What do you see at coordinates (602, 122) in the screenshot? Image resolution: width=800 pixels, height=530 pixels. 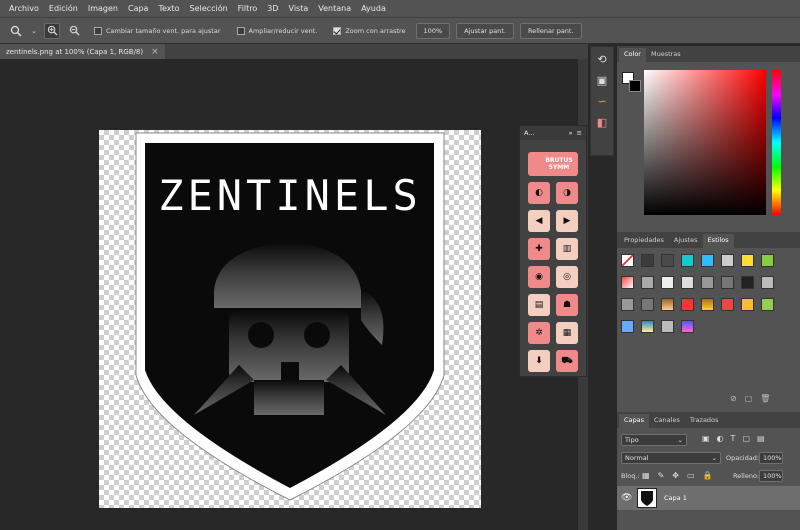 I see `shapes-icon: ◧` at bounding box center [602, 122].